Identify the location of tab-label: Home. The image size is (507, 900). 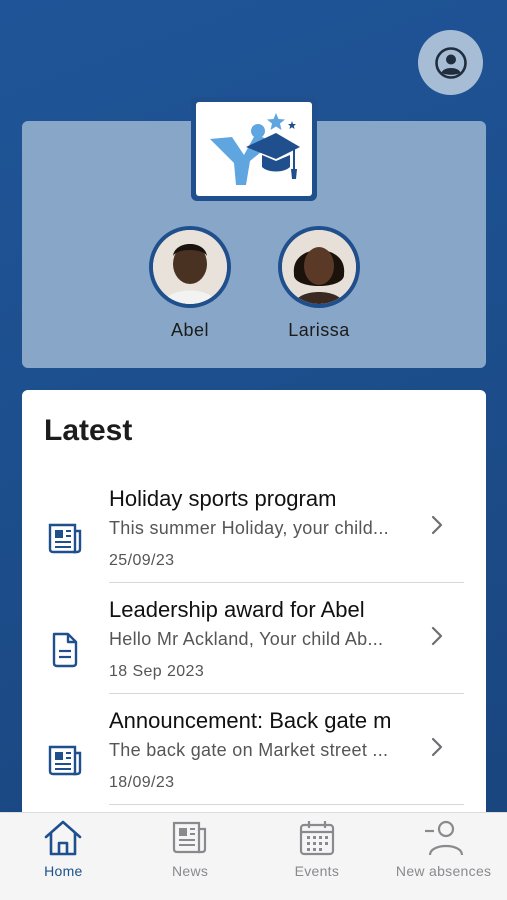
(63, 871).